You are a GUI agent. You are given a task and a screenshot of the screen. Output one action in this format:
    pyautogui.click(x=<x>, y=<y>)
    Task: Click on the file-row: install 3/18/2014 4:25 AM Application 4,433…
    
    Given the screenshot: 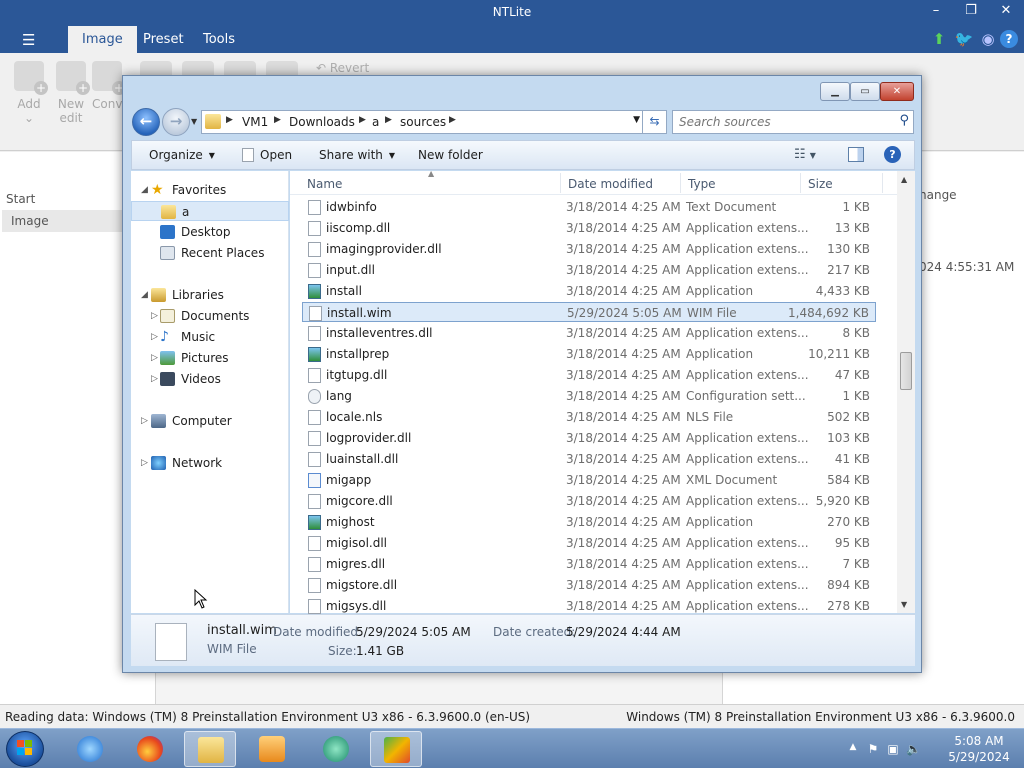 What is the action you would take?
    pyautogui.click(x=589, y=291)
    